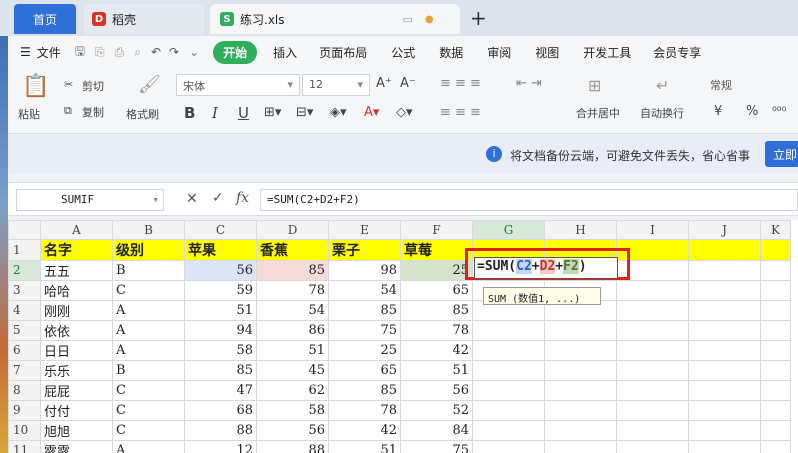 This screenshot has width=798, height=453. Describe the element at coordinates (76, 270) in the screenshot. I see `cell-a2: 五五` at that location.